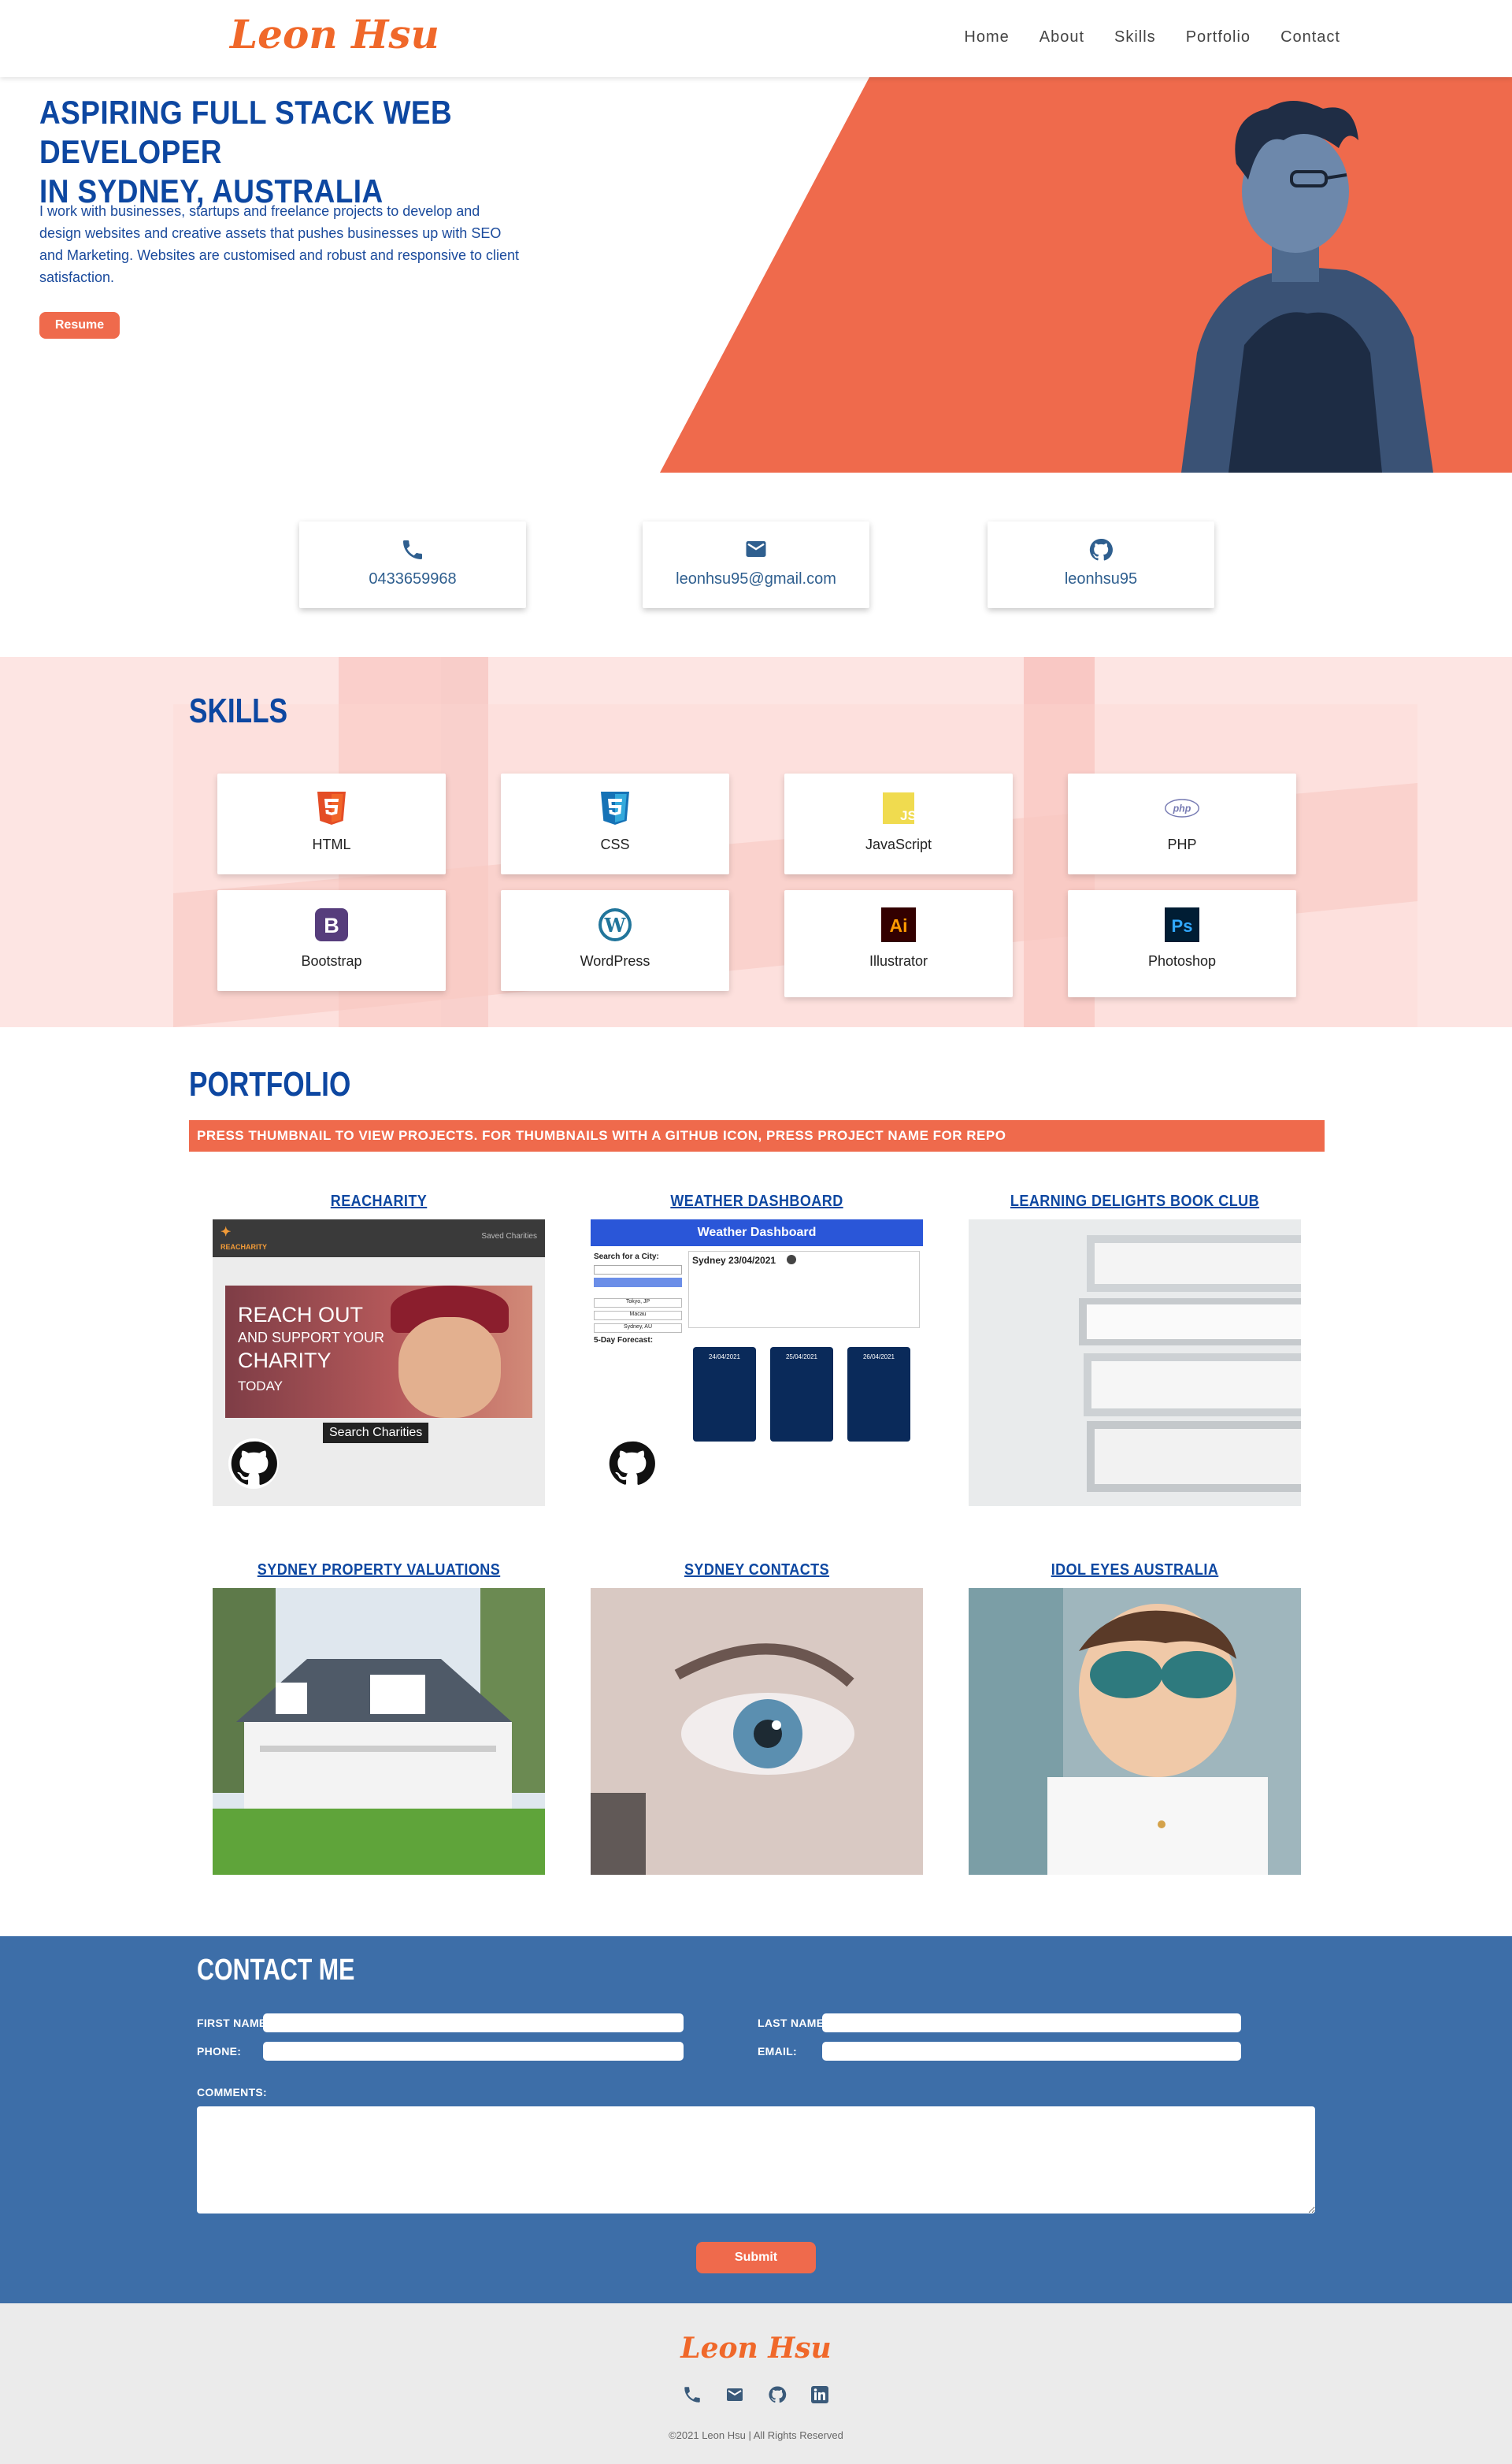  I want to click on php-icon: php, so click(1182, 808).